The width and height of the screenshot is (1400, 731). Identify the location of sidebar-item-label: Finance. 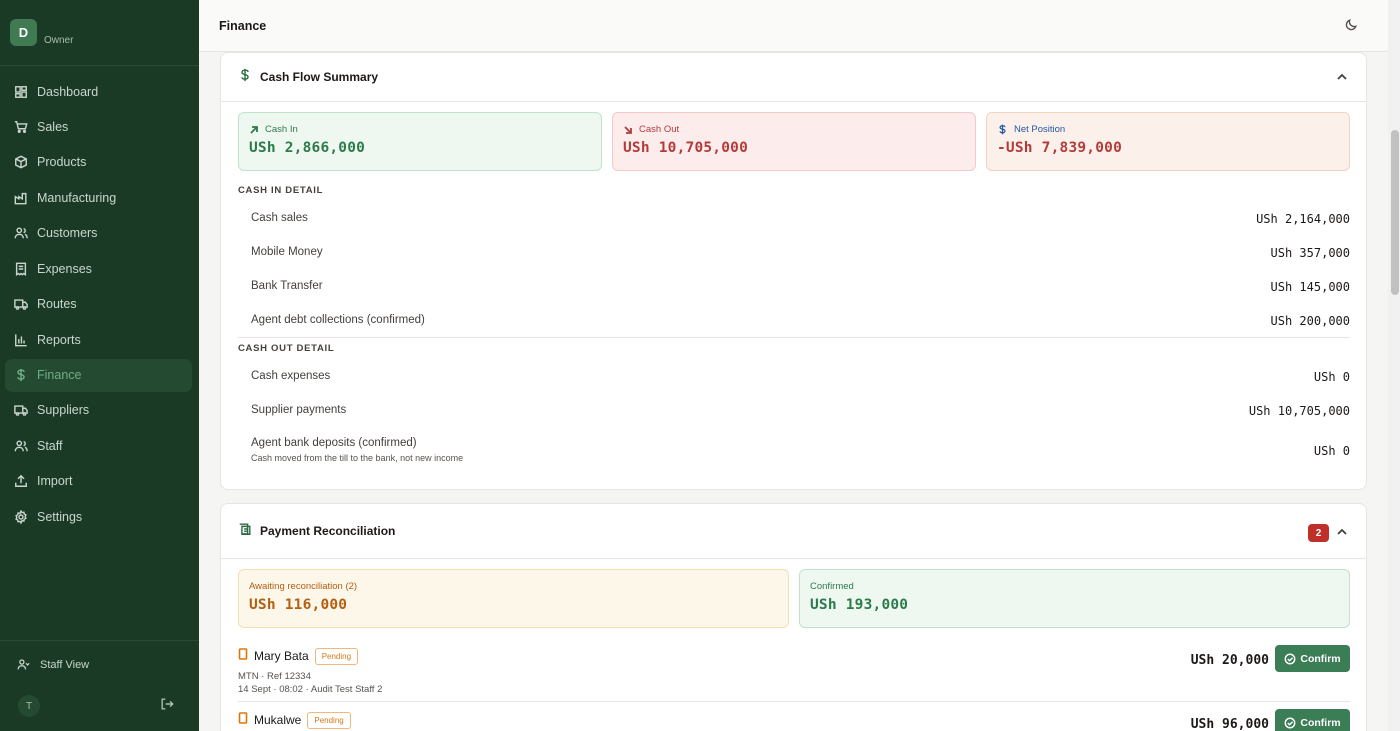
(59, 375).